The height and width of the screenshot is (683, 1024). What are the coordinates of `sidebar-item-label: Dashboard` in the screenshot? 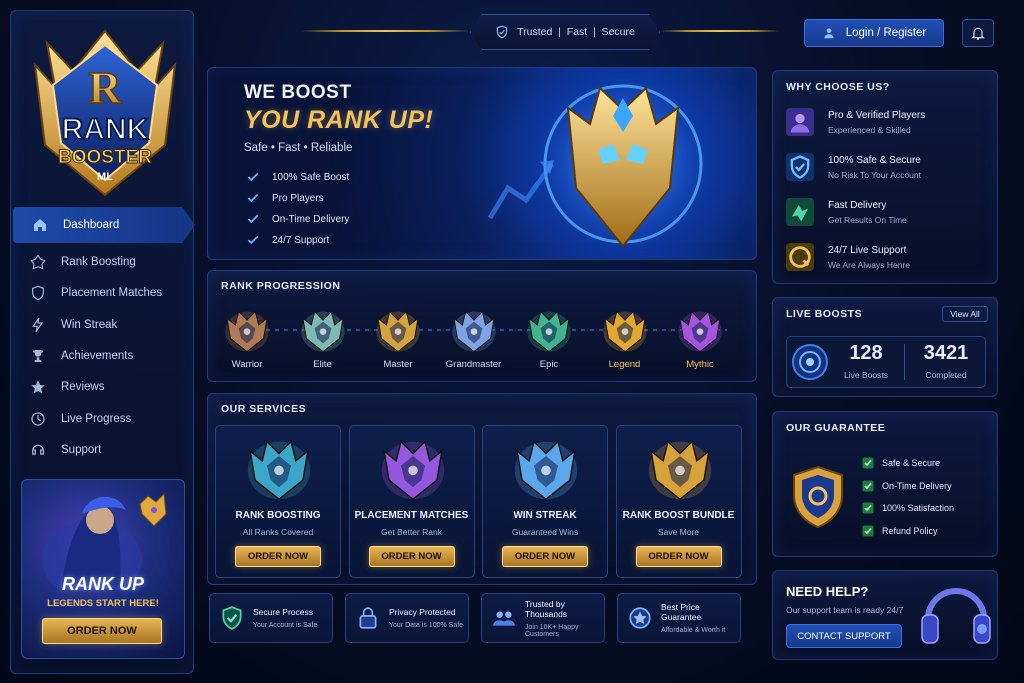 It's located at (91, 225).